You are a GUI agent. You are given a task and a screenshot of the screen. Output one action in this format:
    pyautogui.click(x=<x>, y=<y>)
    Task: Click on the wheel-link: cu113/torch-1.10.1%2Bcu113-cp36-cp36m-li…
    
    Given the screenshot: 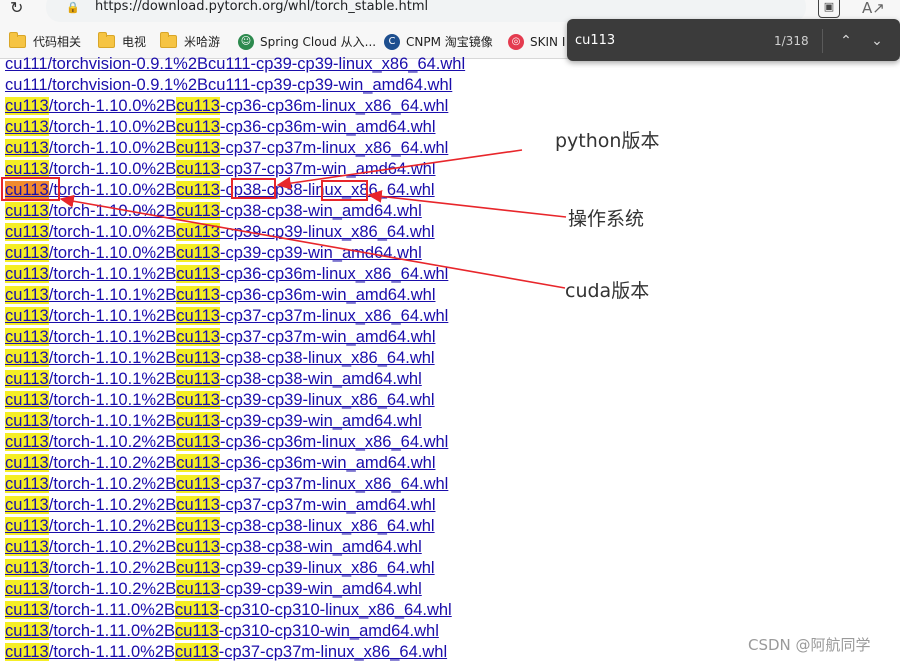 What is the action you would take?
    pyautogui.click(x=226, y=274)
    